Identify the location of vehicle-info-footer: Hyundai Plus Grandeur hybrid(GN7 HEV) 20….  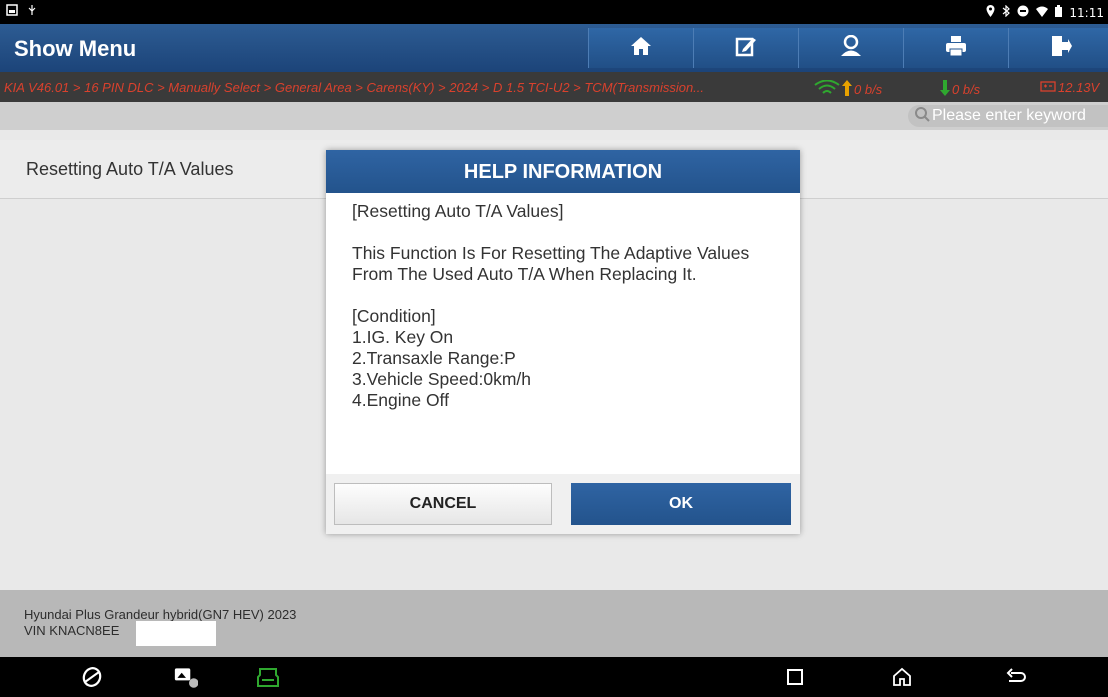
(554, 623).